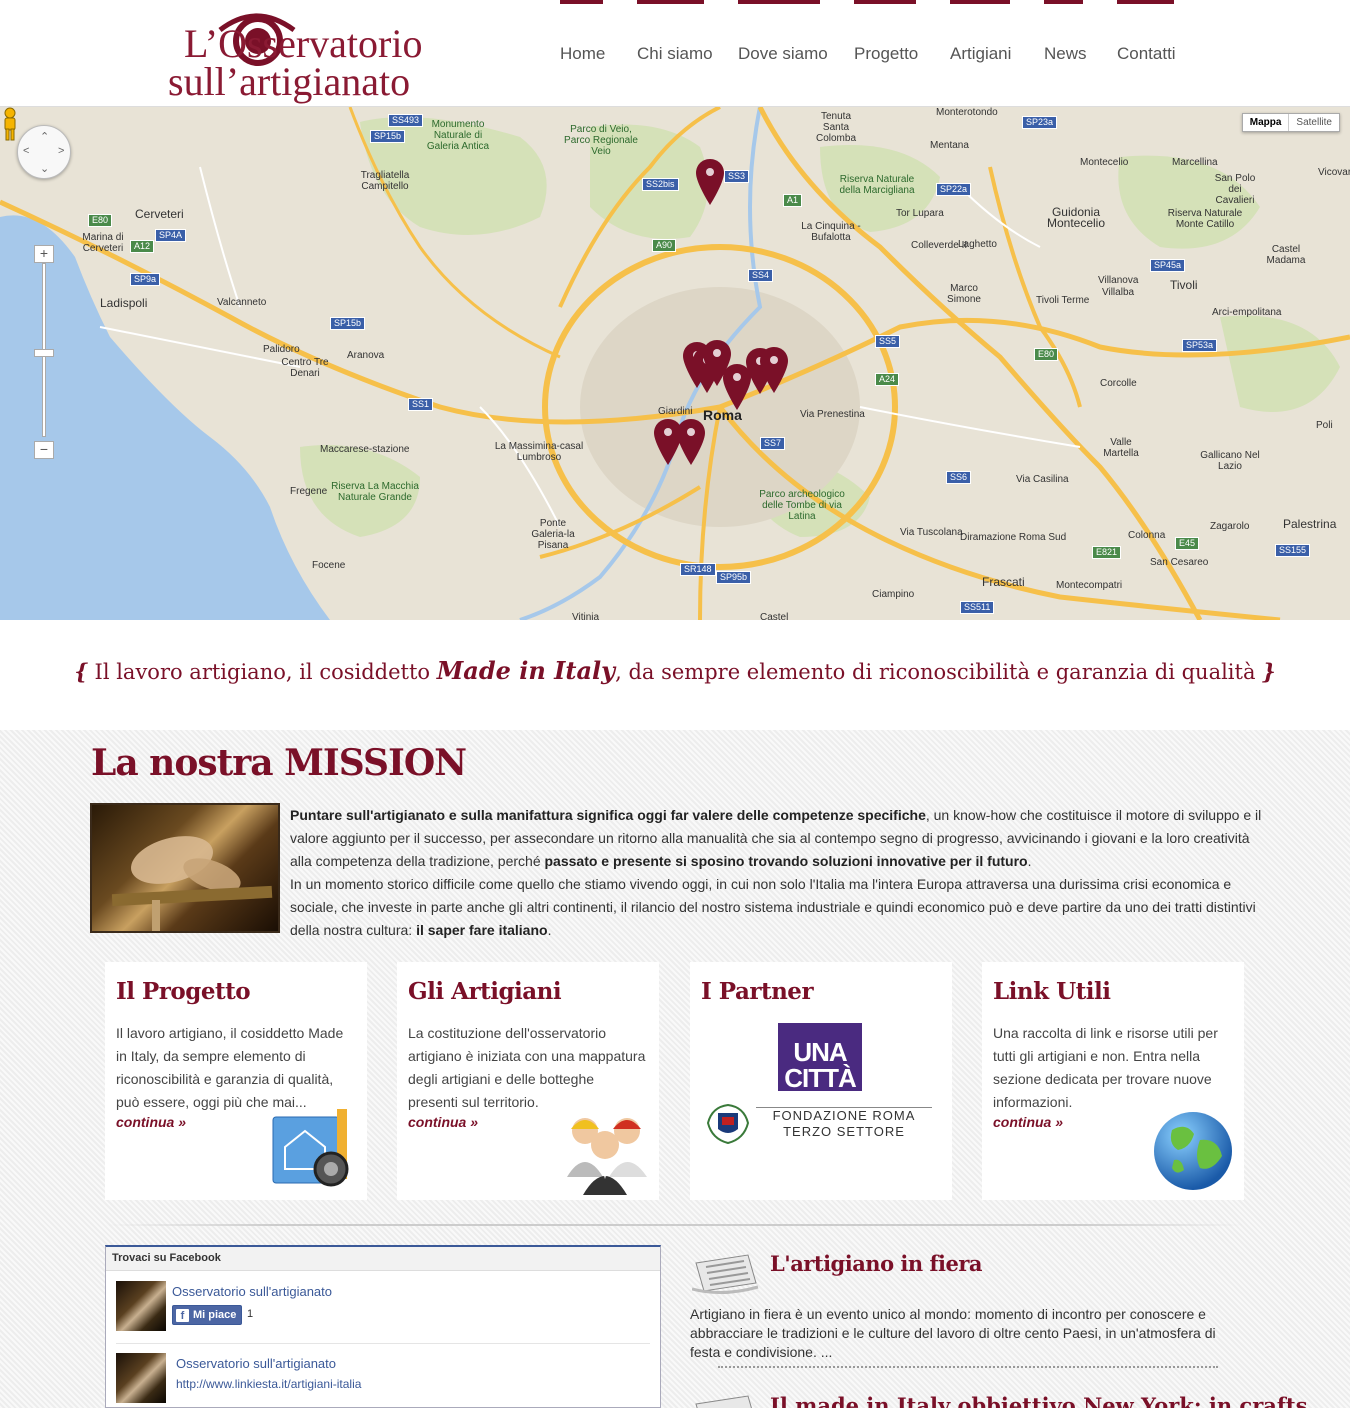 The width and height of the screenshot is (1350, 1408). I want to click on zoom-out-button: −, so click(44, 450).